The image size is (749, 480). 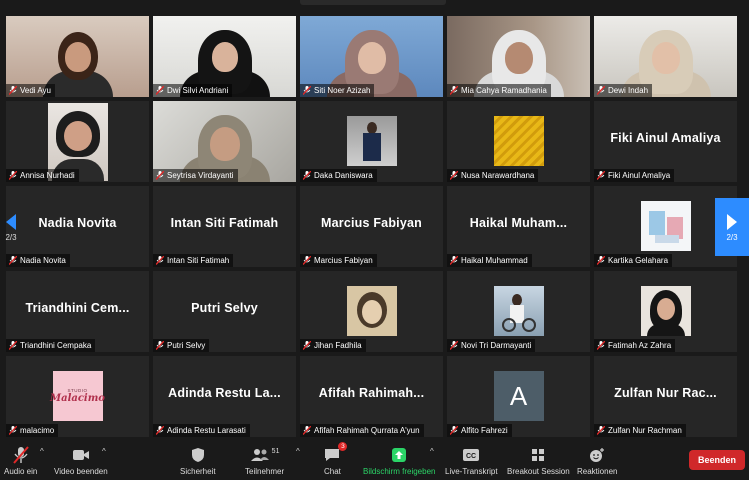 I want to click on participant-tile-fiki-ainul-amaliya: Fiki Ainul Amaliya Fiki Ainul Amaliya, so click(x=665, y=141).